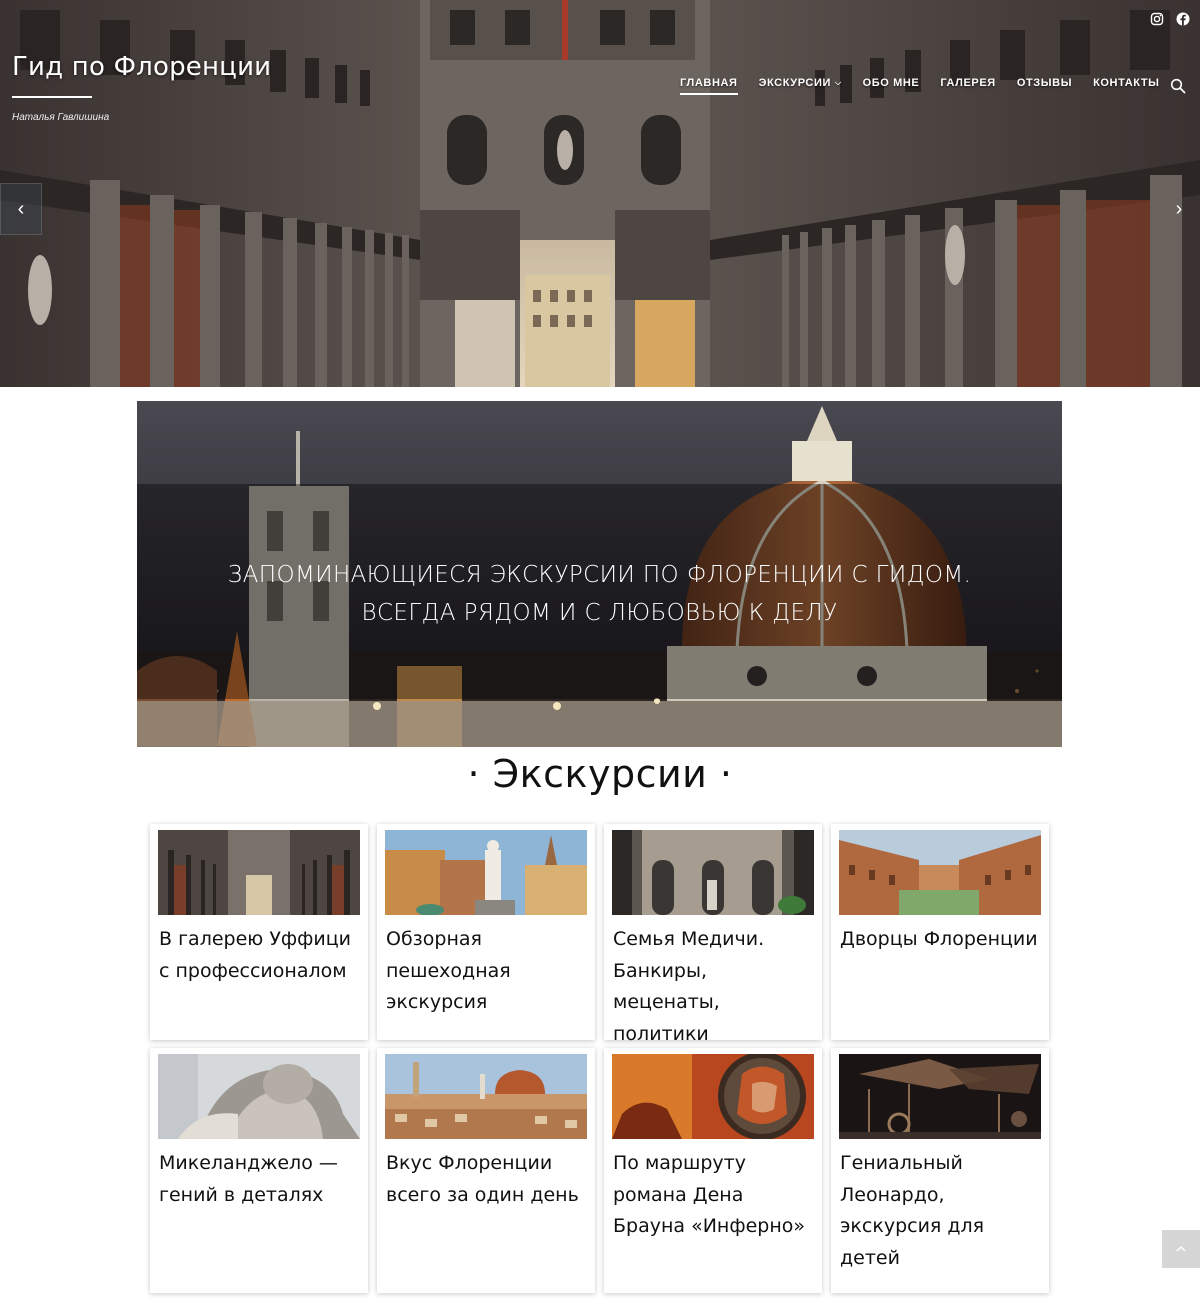 Image resolution: width=1200 pixels, height=1300 pixels. What do you see at coordinates (255, 955) in the screenshot?
I see `tour-card-title: В галерею Уффици с профессионалом` at bounding box center [255, 955].